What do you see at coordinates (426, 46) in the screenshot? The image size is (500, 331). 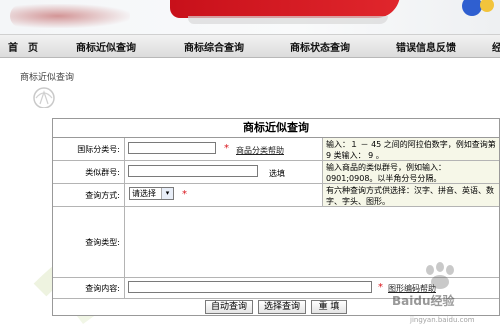 I see `nav-error-feedback: 错误信息反馈` at bounding box center [426, 46].